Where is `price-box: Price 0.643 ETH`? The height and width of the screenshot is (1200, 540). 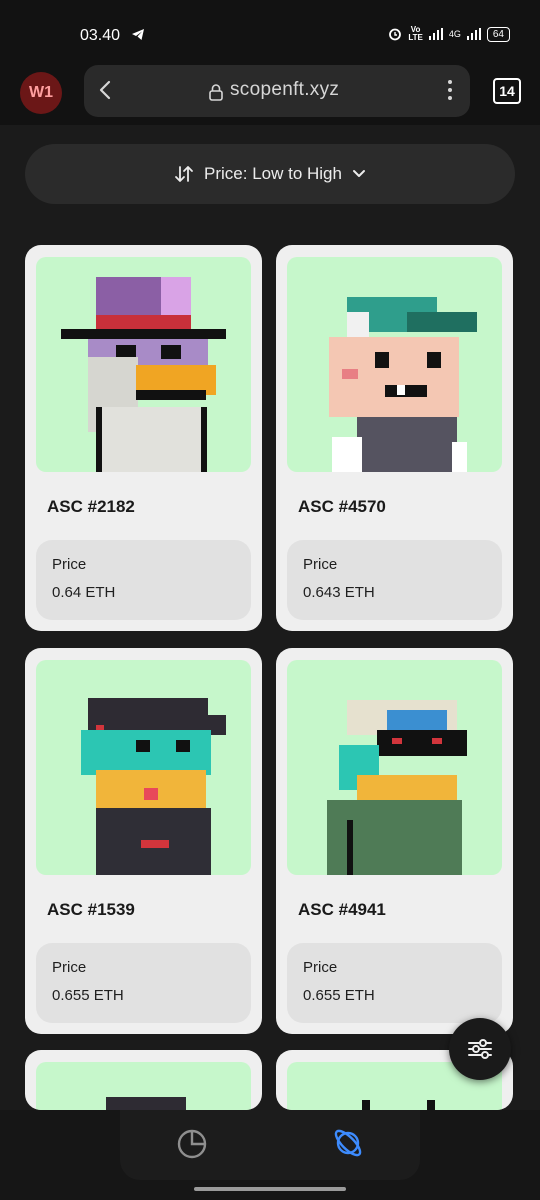
price-box: Price 0.643 ETH is located at coordinates (394, 580).